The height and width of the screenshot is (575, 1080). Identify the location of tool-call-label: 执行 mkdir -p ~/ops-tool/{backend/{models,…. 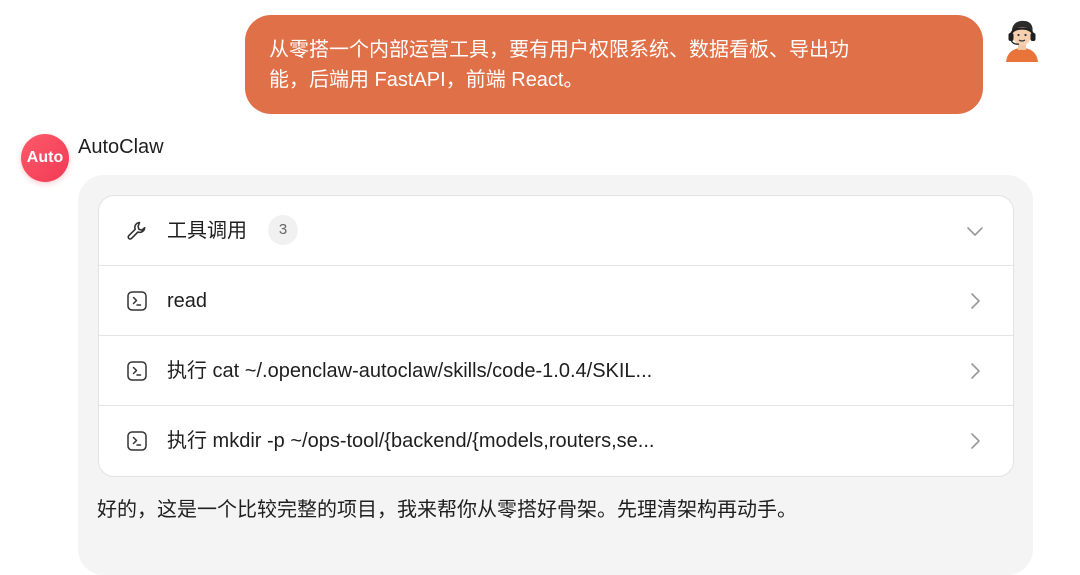
(411, 441).